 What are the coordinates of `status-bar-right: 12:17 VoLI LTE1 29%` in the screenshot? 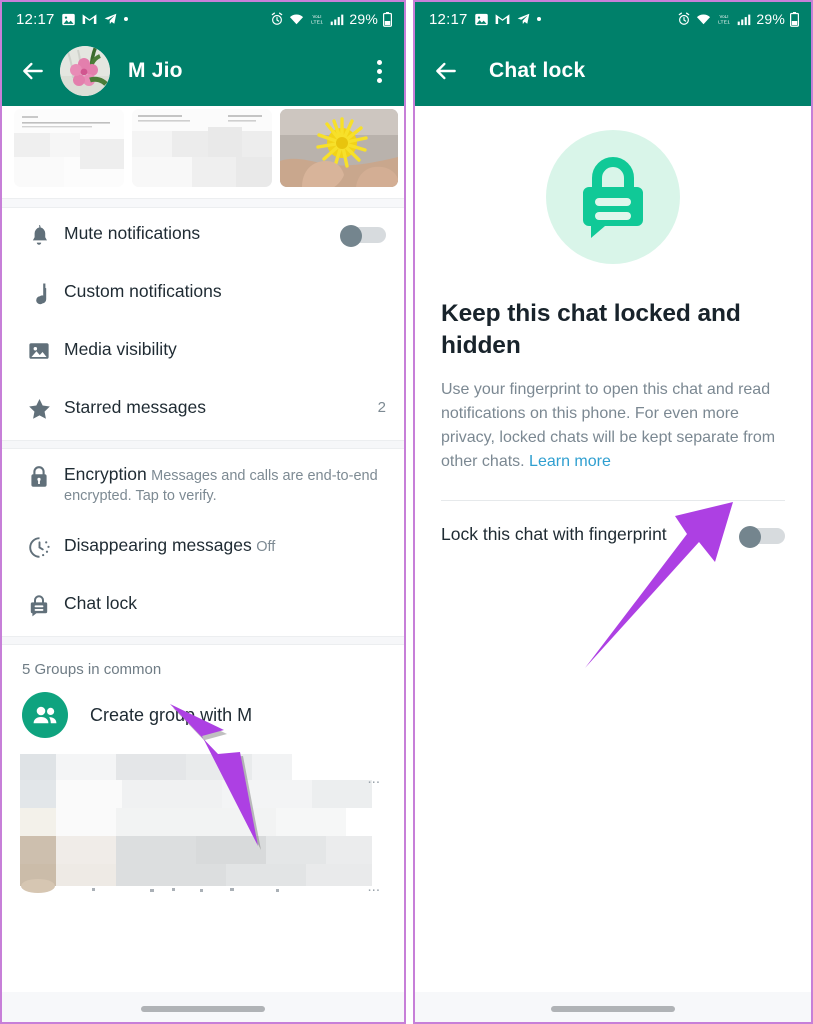 It's located at (613, 19).